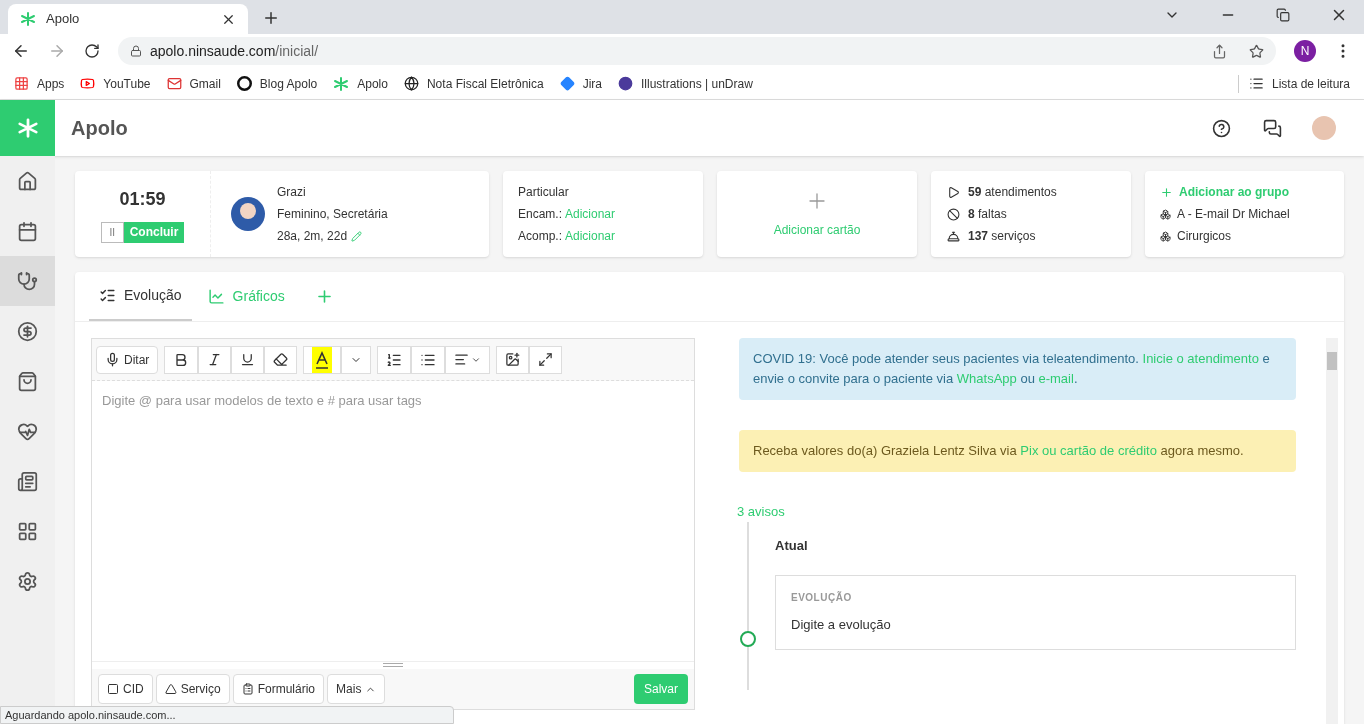 The width and height of the screenshot is (1364, 724). I want to click on app-logo-tile, so click(27, 128).